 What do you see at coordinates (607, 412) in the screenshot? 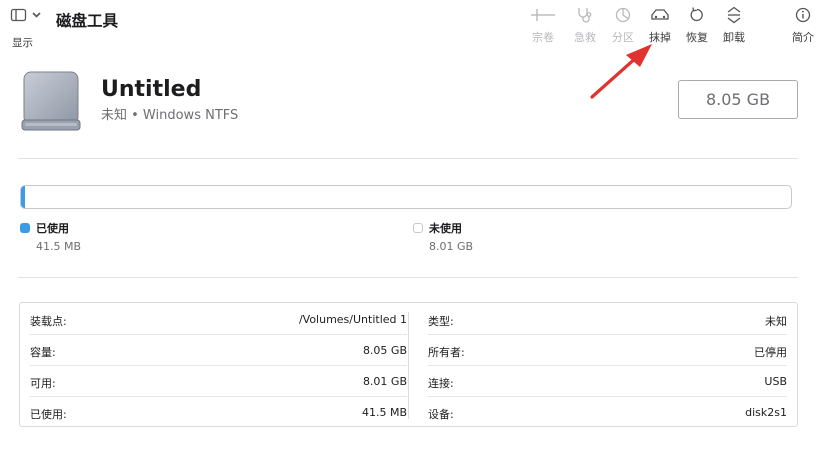
I see `info-row-device: 设备: disk2s1` at bounding box center [607, 412].